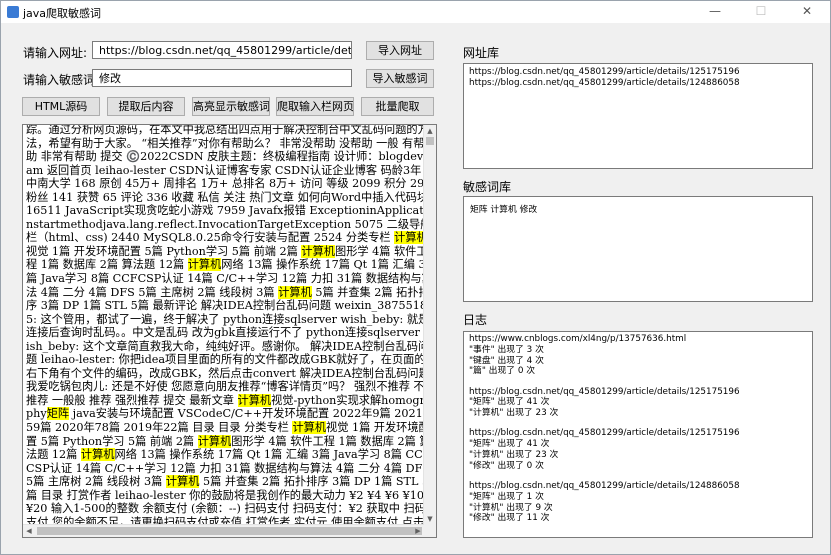 The image size is (831, 555). Describe the element at coordinates (511, 507) in the screenshot. I see `log-entry-count: "计算机" 出现了 9 次` at that location.